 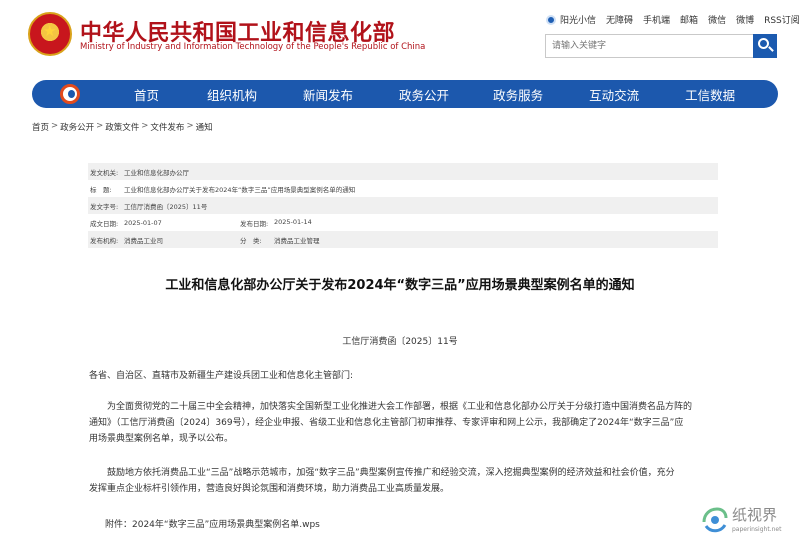 What do you see at coordinates (232, 94) in the screenshot?
I see `nav-item-organization: 组织机构` at bounding box center [232, 94].